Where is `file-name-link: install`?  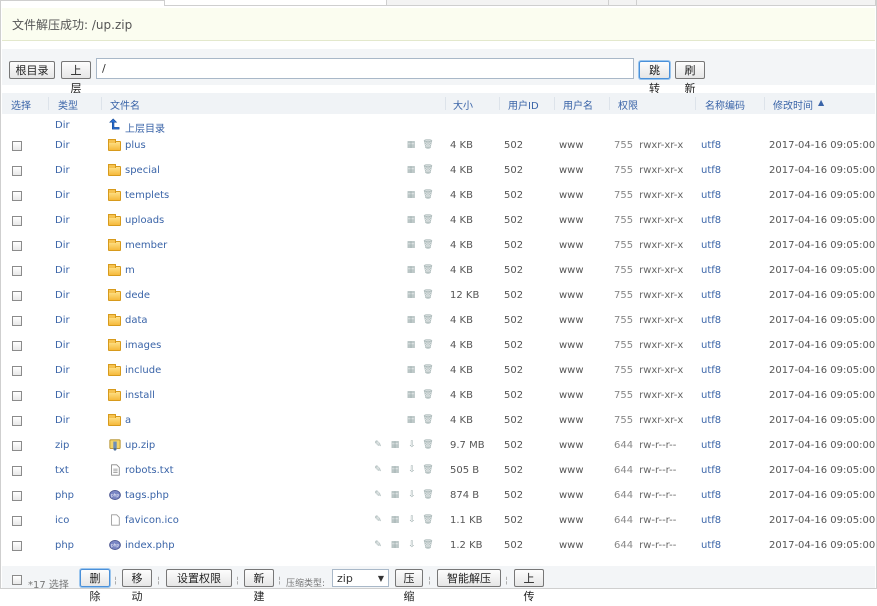 file-name-link: install is located at coordinates (140, 395).